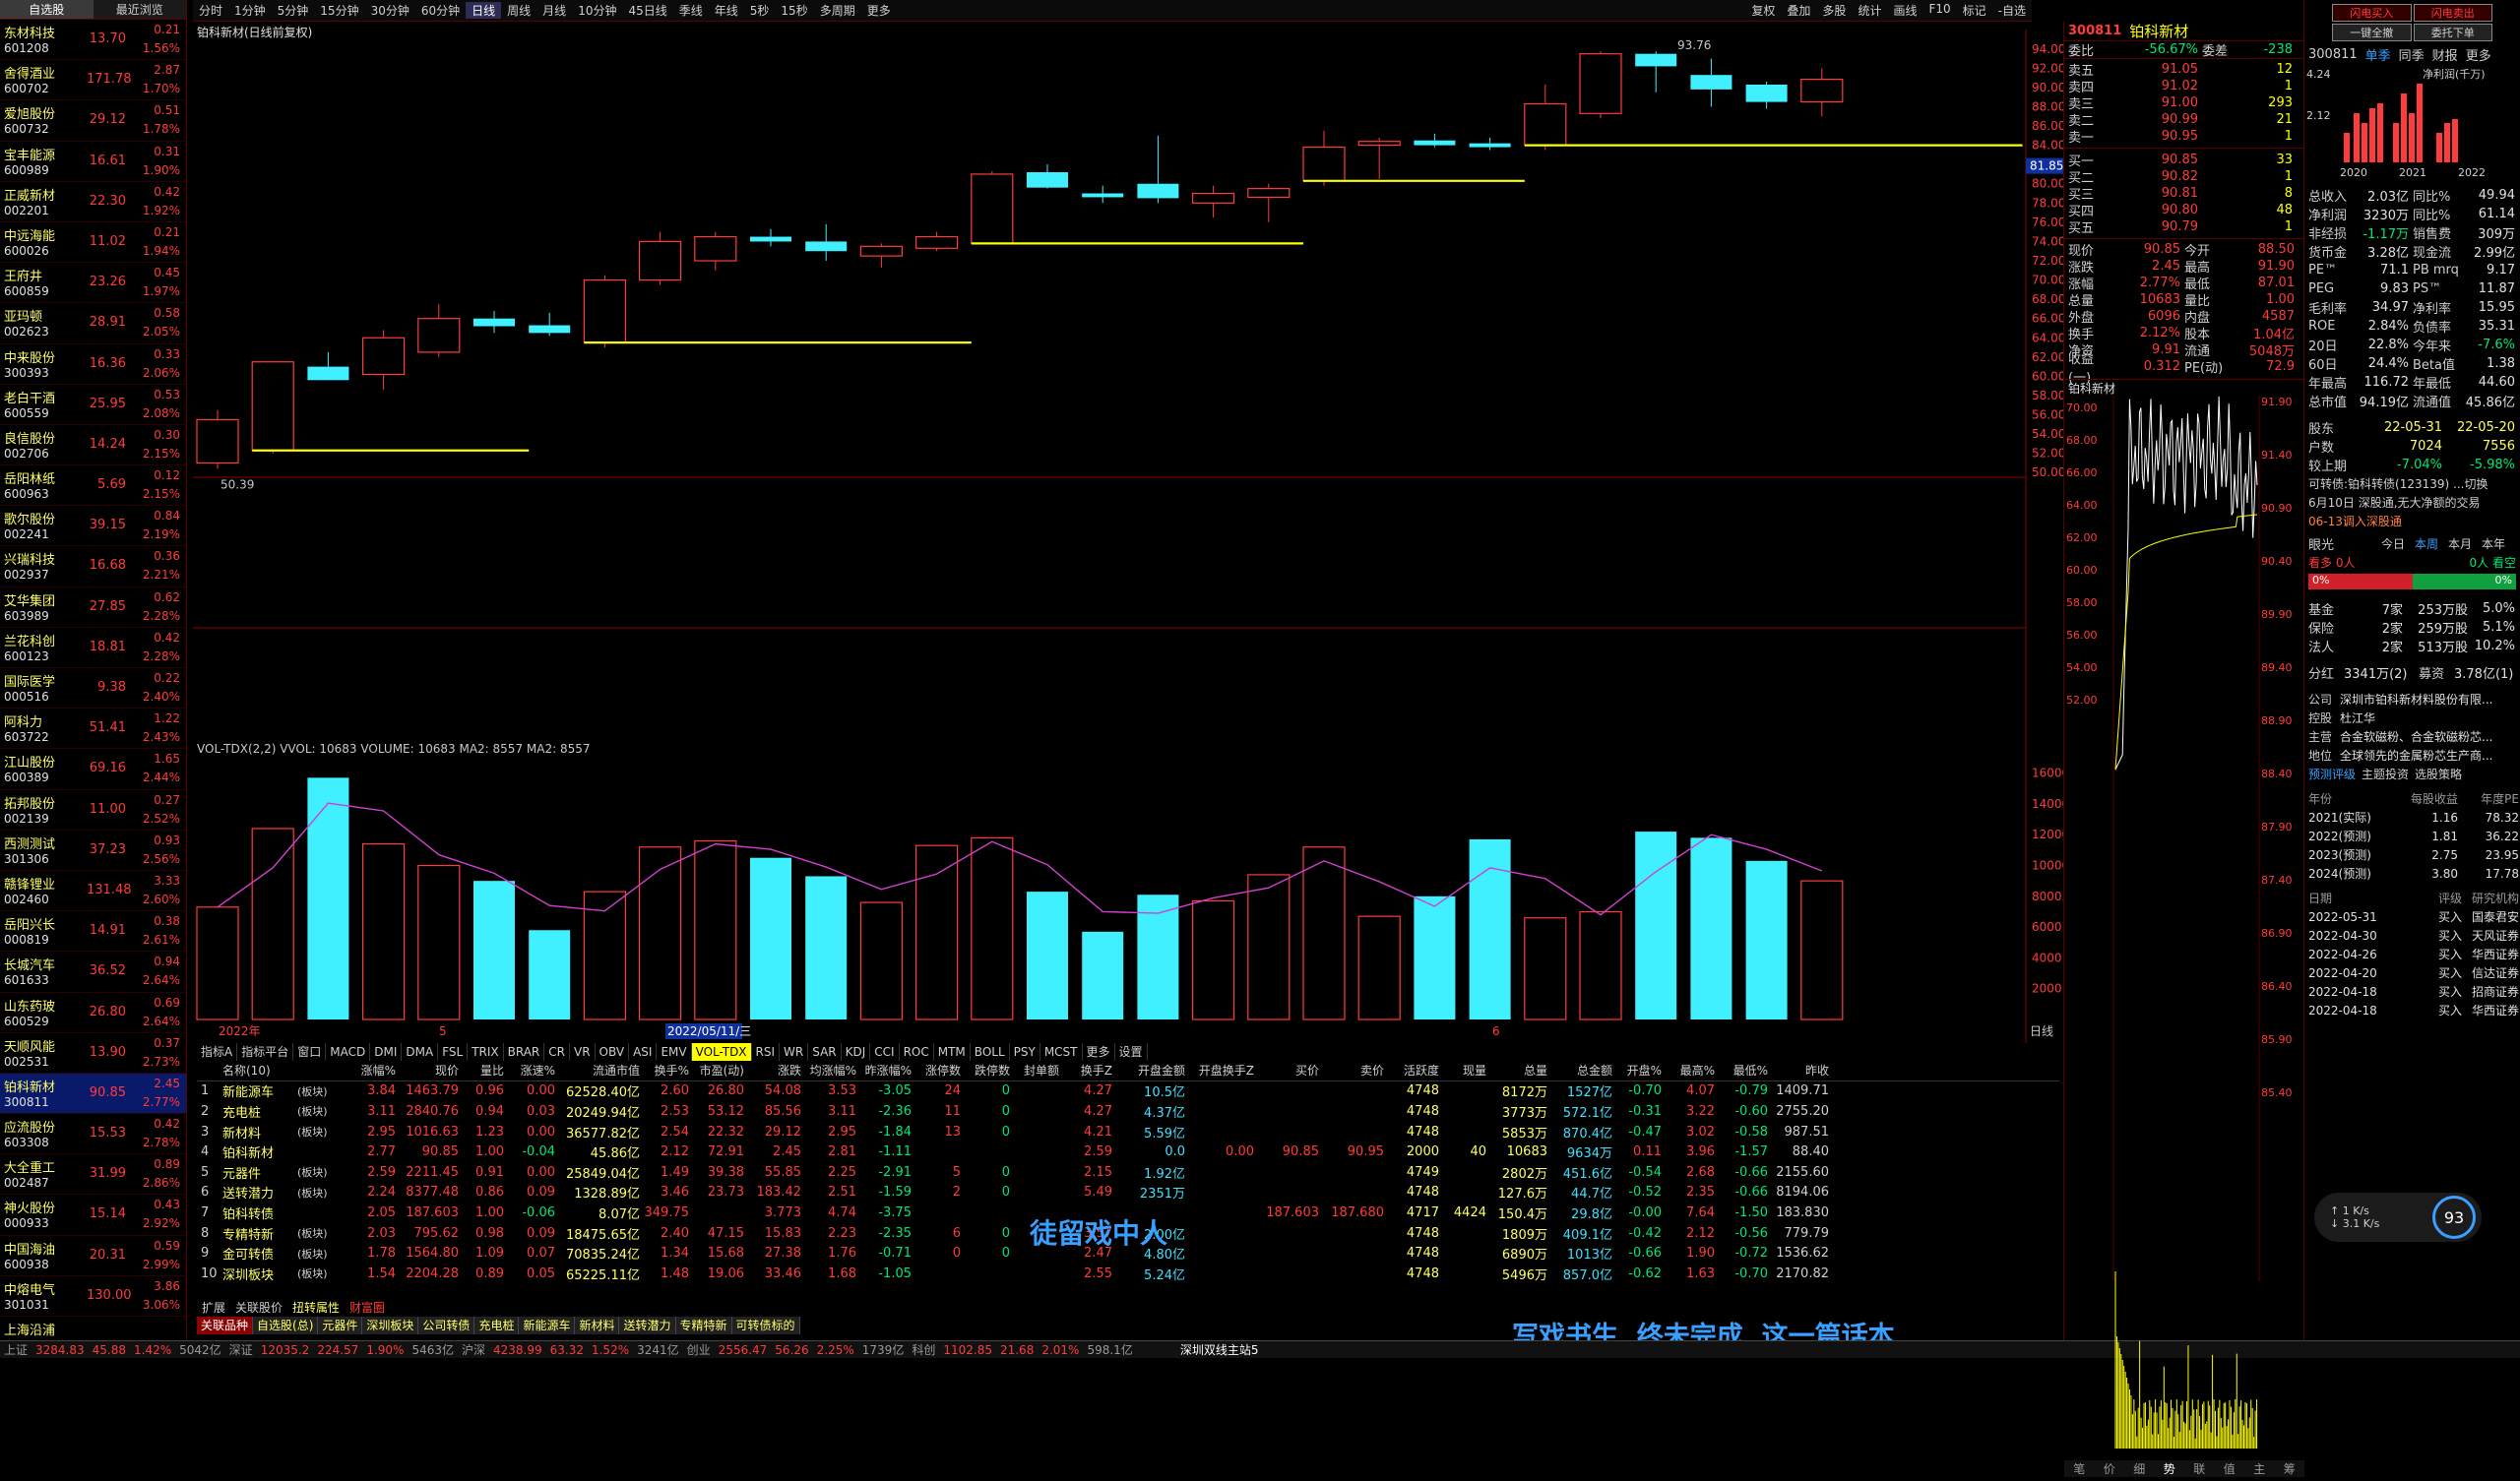 This screenshot has width=2520, height=1481. I want to click on indicator-tab: TRIX, so click(486, 1052).